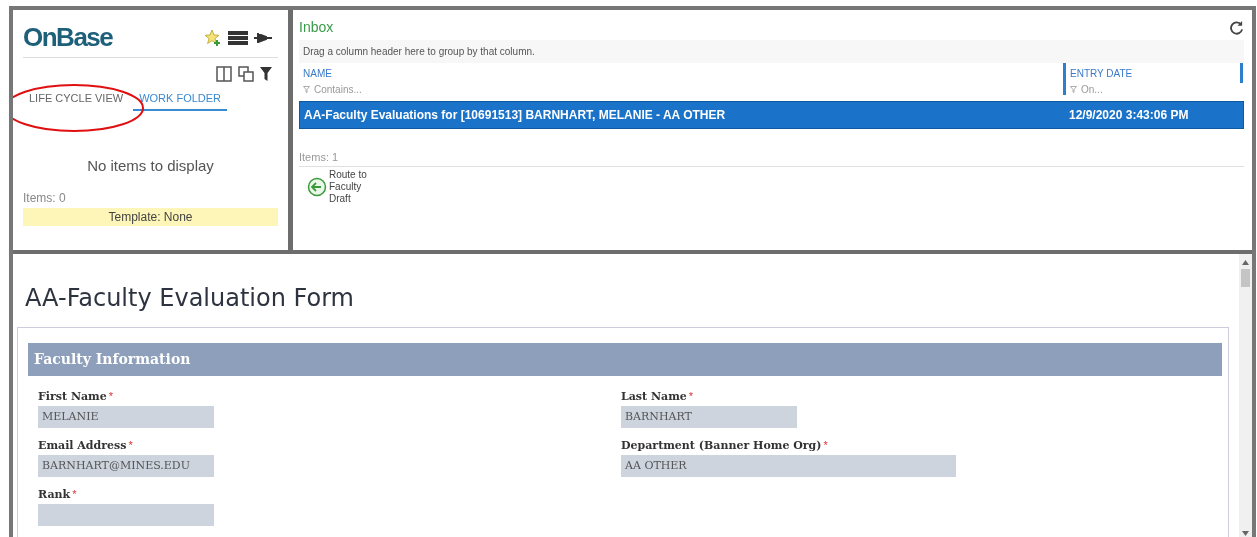 The width and height of the screenshot is (1257, 537). What do you see at coordinates (72, 396) in the screenshot?
I see `field-label: First Name` at bounding box center [72, 396].